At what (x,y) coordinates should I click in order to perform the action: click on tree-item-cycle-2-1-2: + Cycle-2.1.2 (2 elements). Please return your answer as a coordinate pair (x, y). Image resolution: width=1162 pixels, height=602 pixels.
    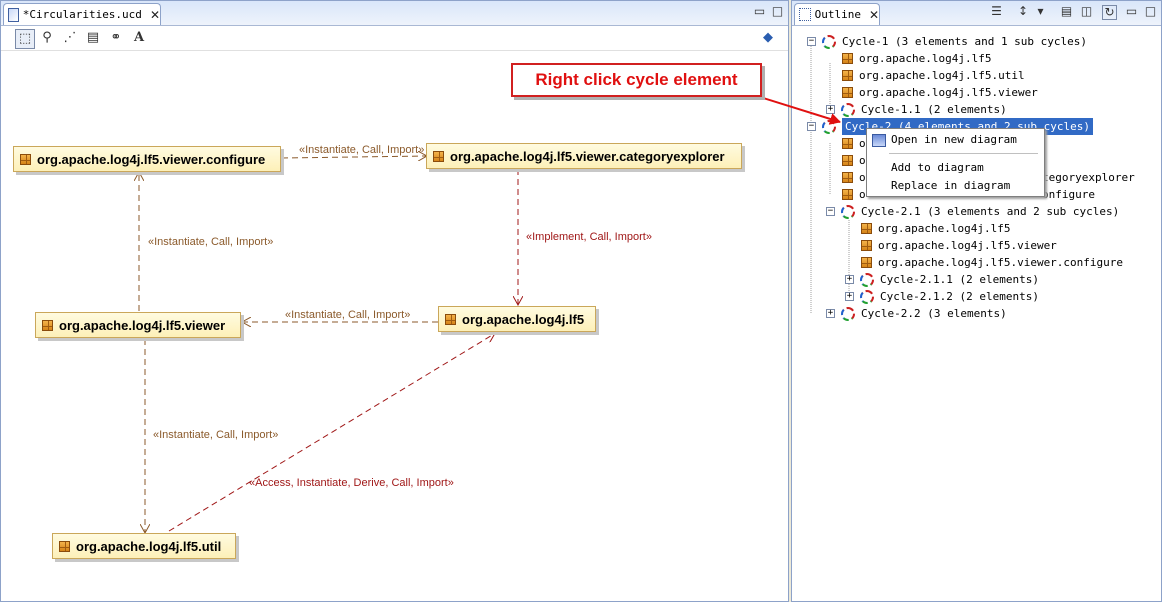
    Looking at the image, I should click on (942, 296).